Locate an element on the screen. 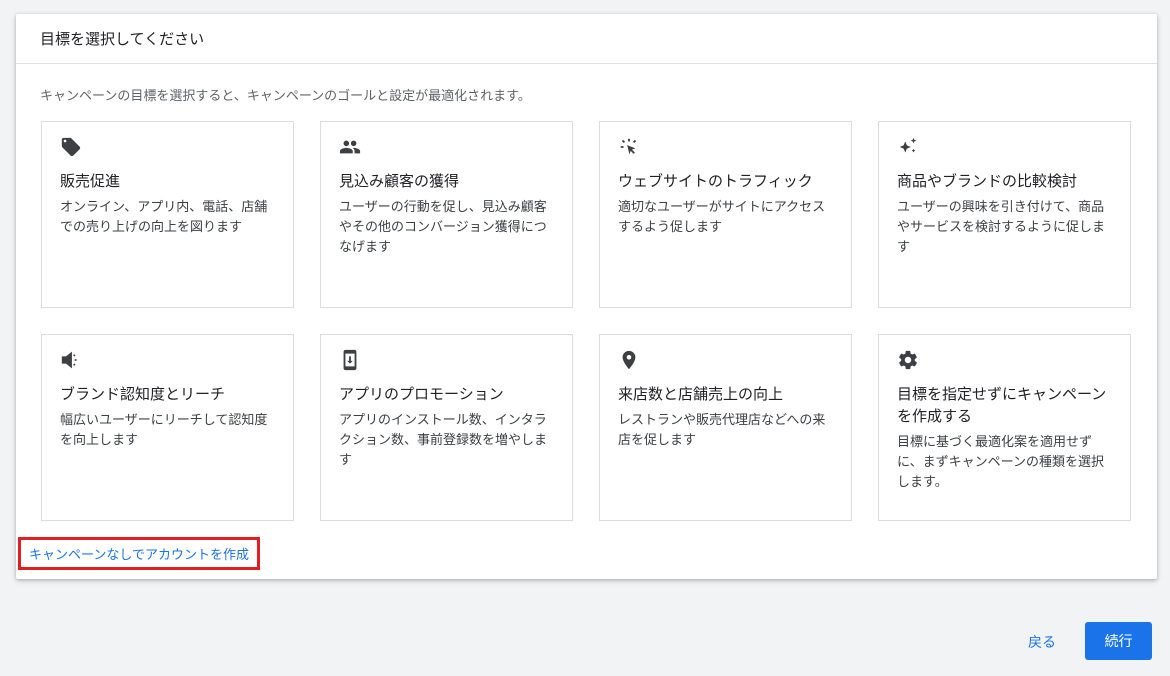  goal-description: 目標に基づく最適化案を適用せずに、まずキャンペーンの種類を選択します。 is located at coordinates (1000, 462).